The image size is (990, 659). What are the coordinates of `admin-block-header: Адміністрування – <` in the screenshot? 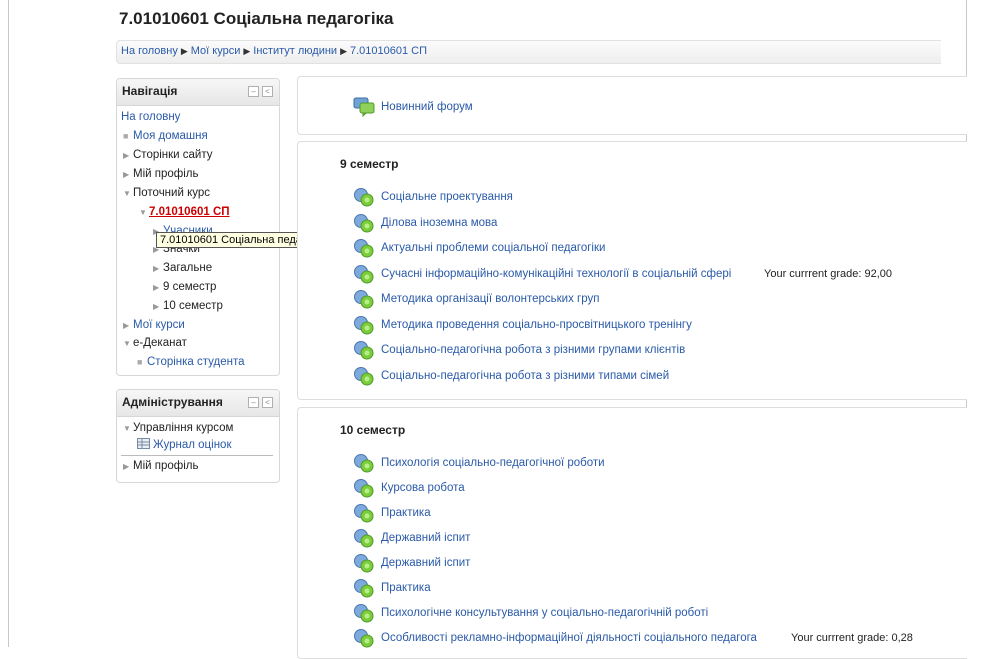 It's located at (198, 403).